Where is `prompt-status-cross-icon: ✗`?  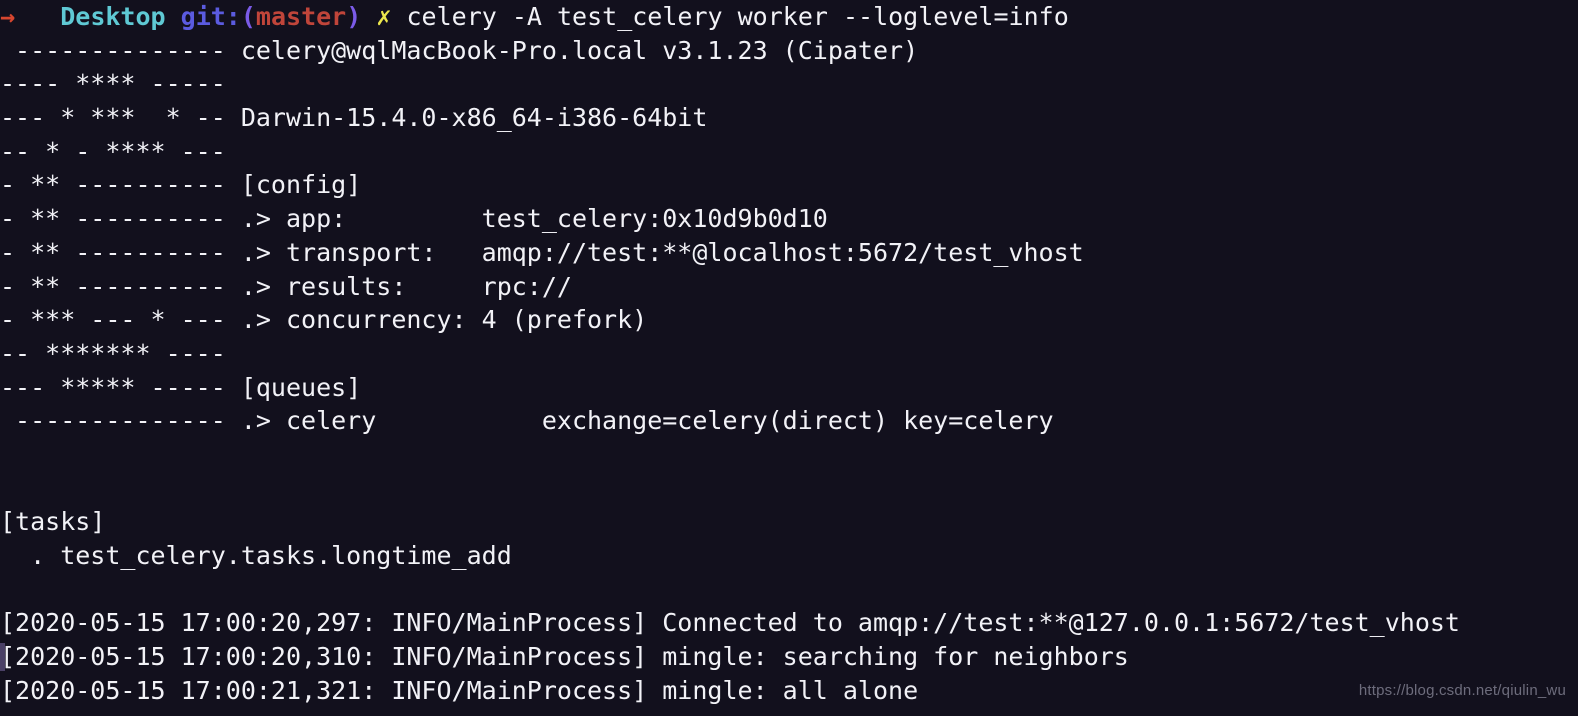 prompt-status-cross-icon: ✗ is located at coordinates (384, 16).